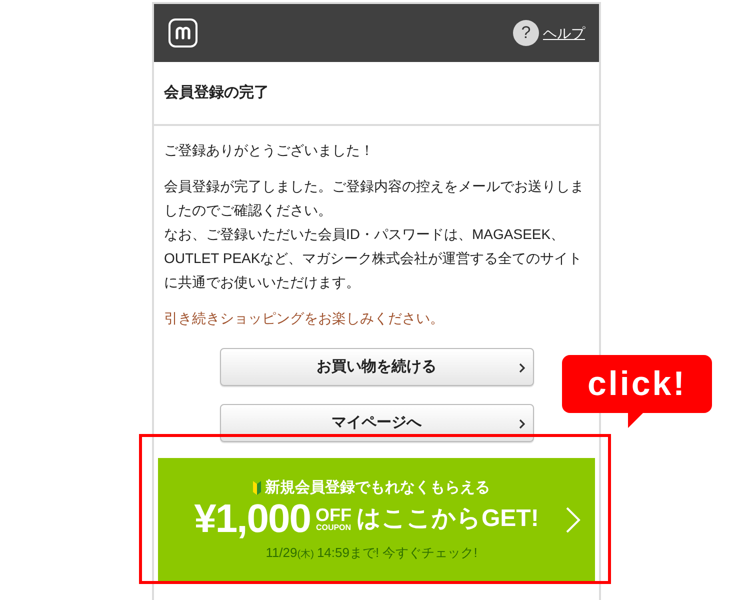 This screenshot has width=750, height=600. What do you see at coordinates (305, 555) in the screenshot?
I see `deadline-weekday: (木)` at bounding box center [305, 555].